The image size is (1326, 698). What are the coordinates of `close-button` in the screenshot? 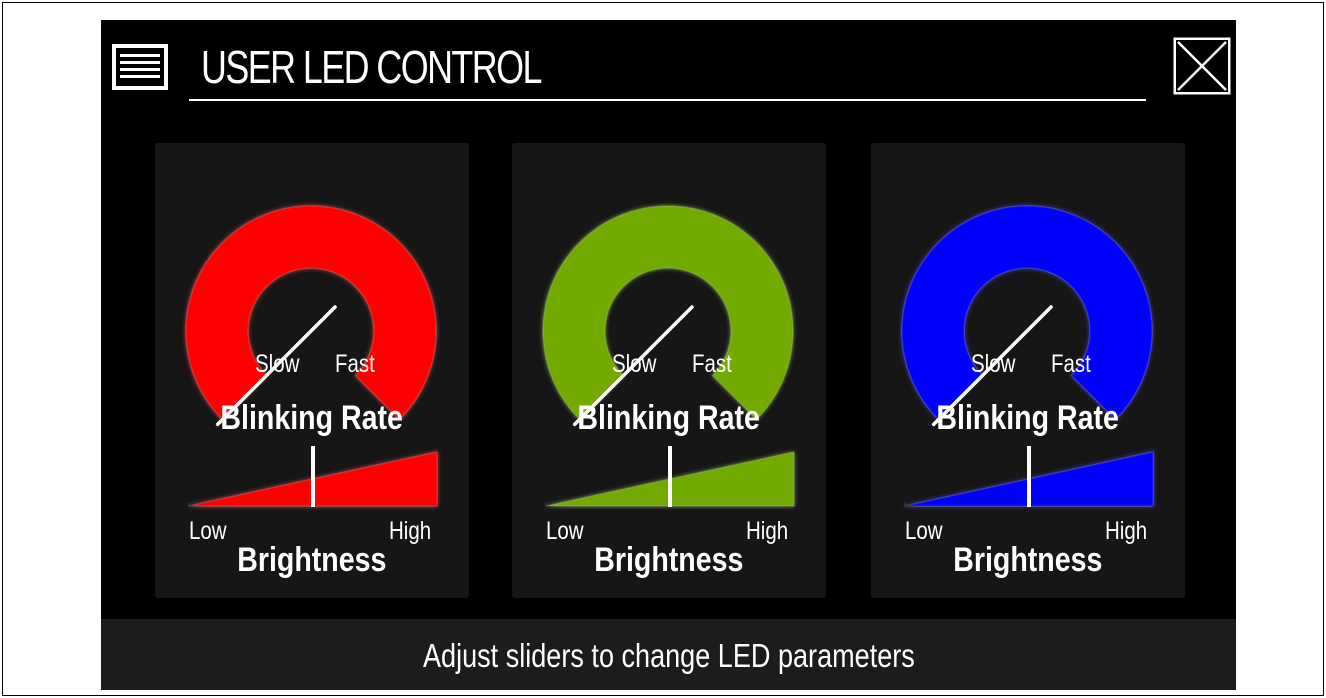 It's located at (1202, 66).